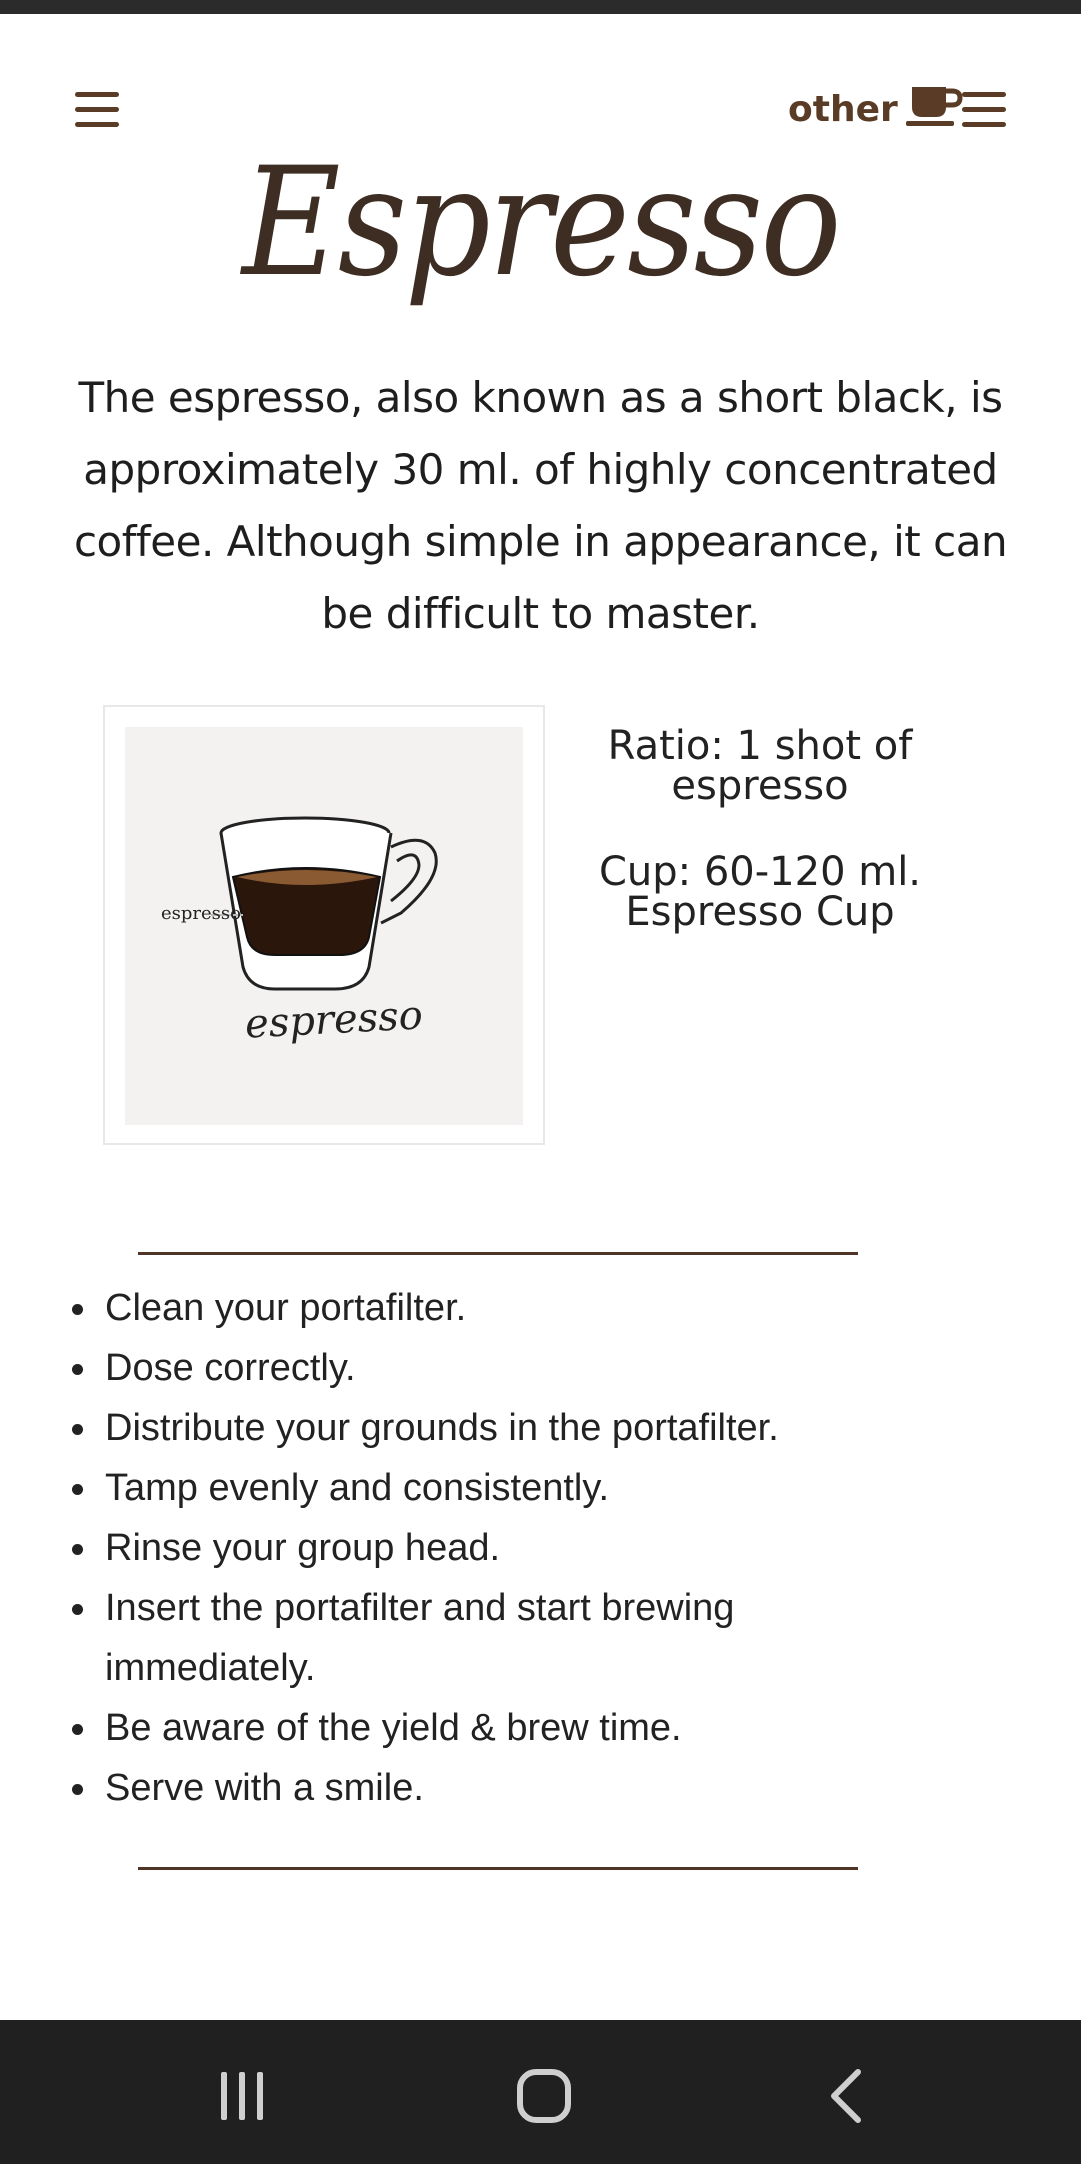 The width and height of the screenshot is (1081, 2164). I want to click on menu-button-right, so click(984, 110).